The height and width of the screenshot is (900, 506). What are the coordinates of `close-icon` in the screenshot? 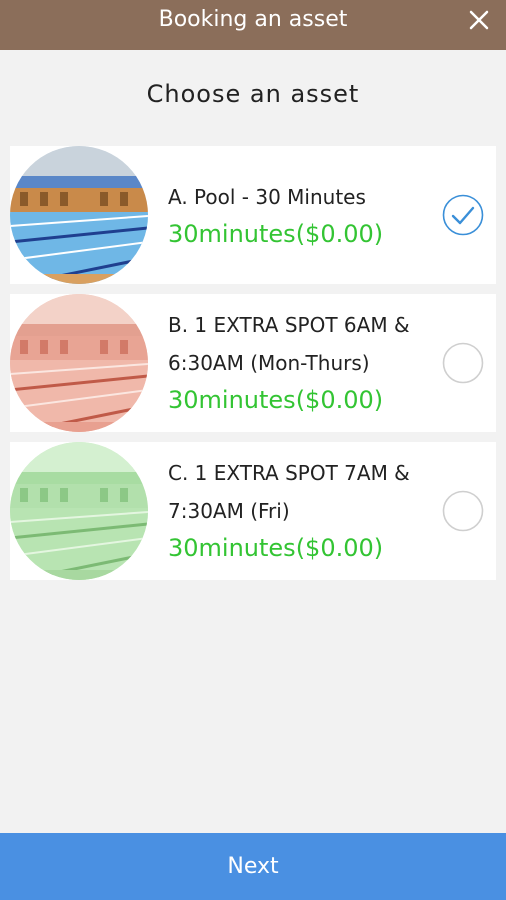 It's located at (479, 20).